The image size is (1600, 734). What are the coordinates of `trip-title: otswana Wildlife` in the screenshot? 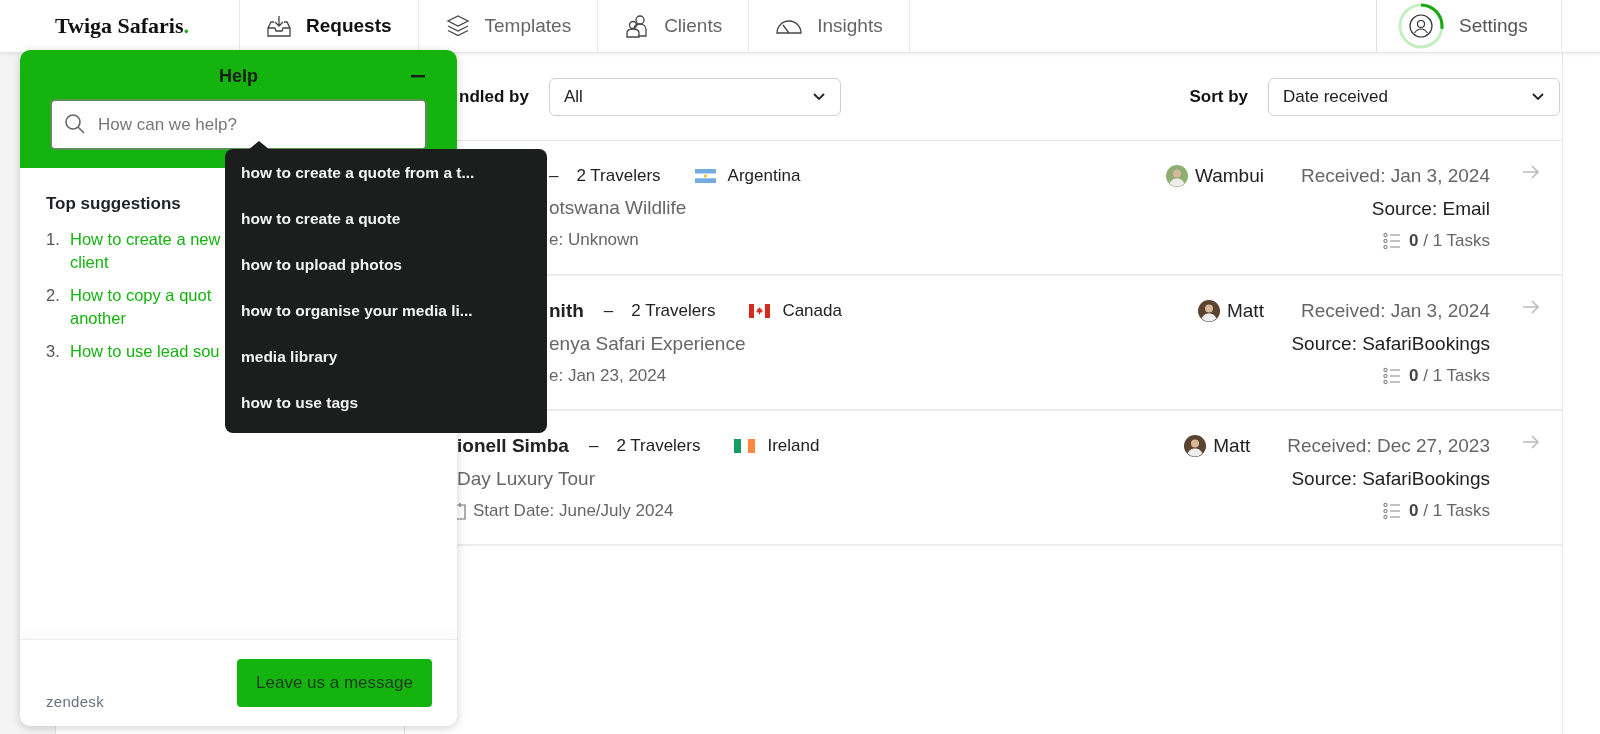 It's located at (618, 207).